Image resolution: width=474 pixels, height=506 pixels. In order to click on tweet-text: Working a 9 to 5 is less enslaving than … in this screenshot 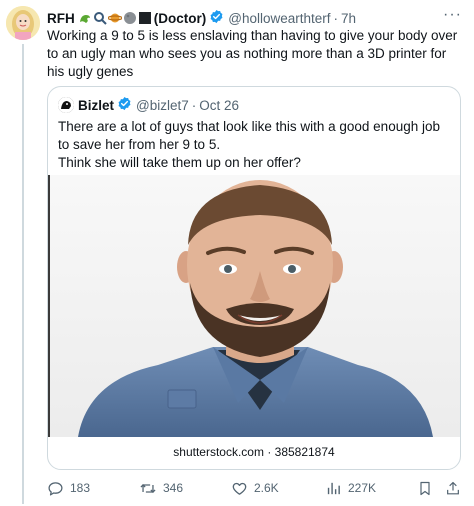, I will do `click(252, 53)`.